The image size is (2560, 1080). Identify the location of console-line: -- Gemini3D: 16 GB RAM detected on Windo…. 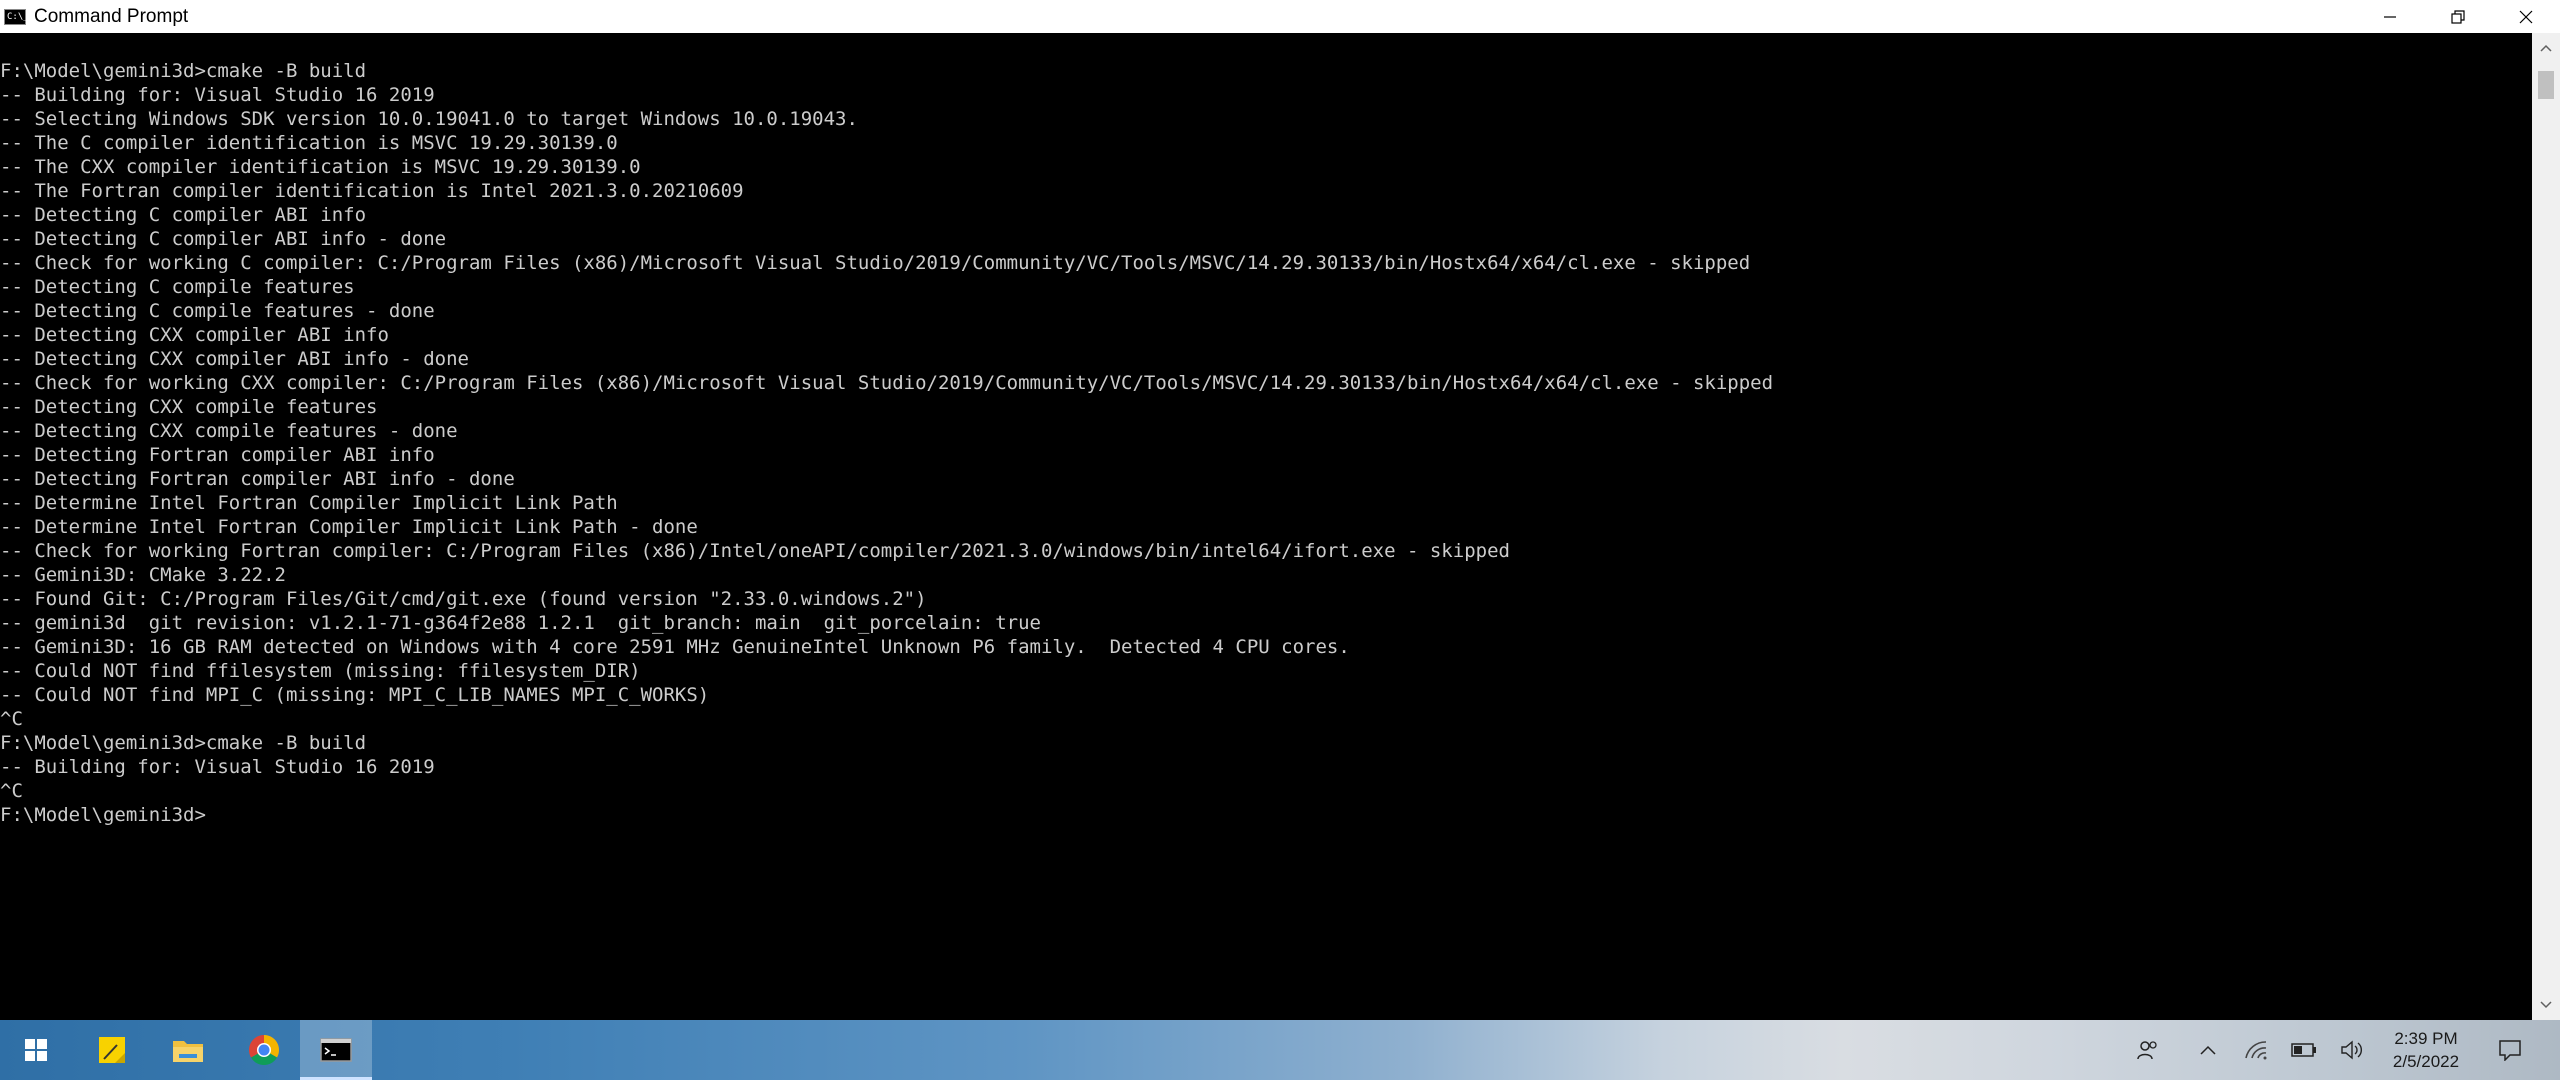
(675, 647).